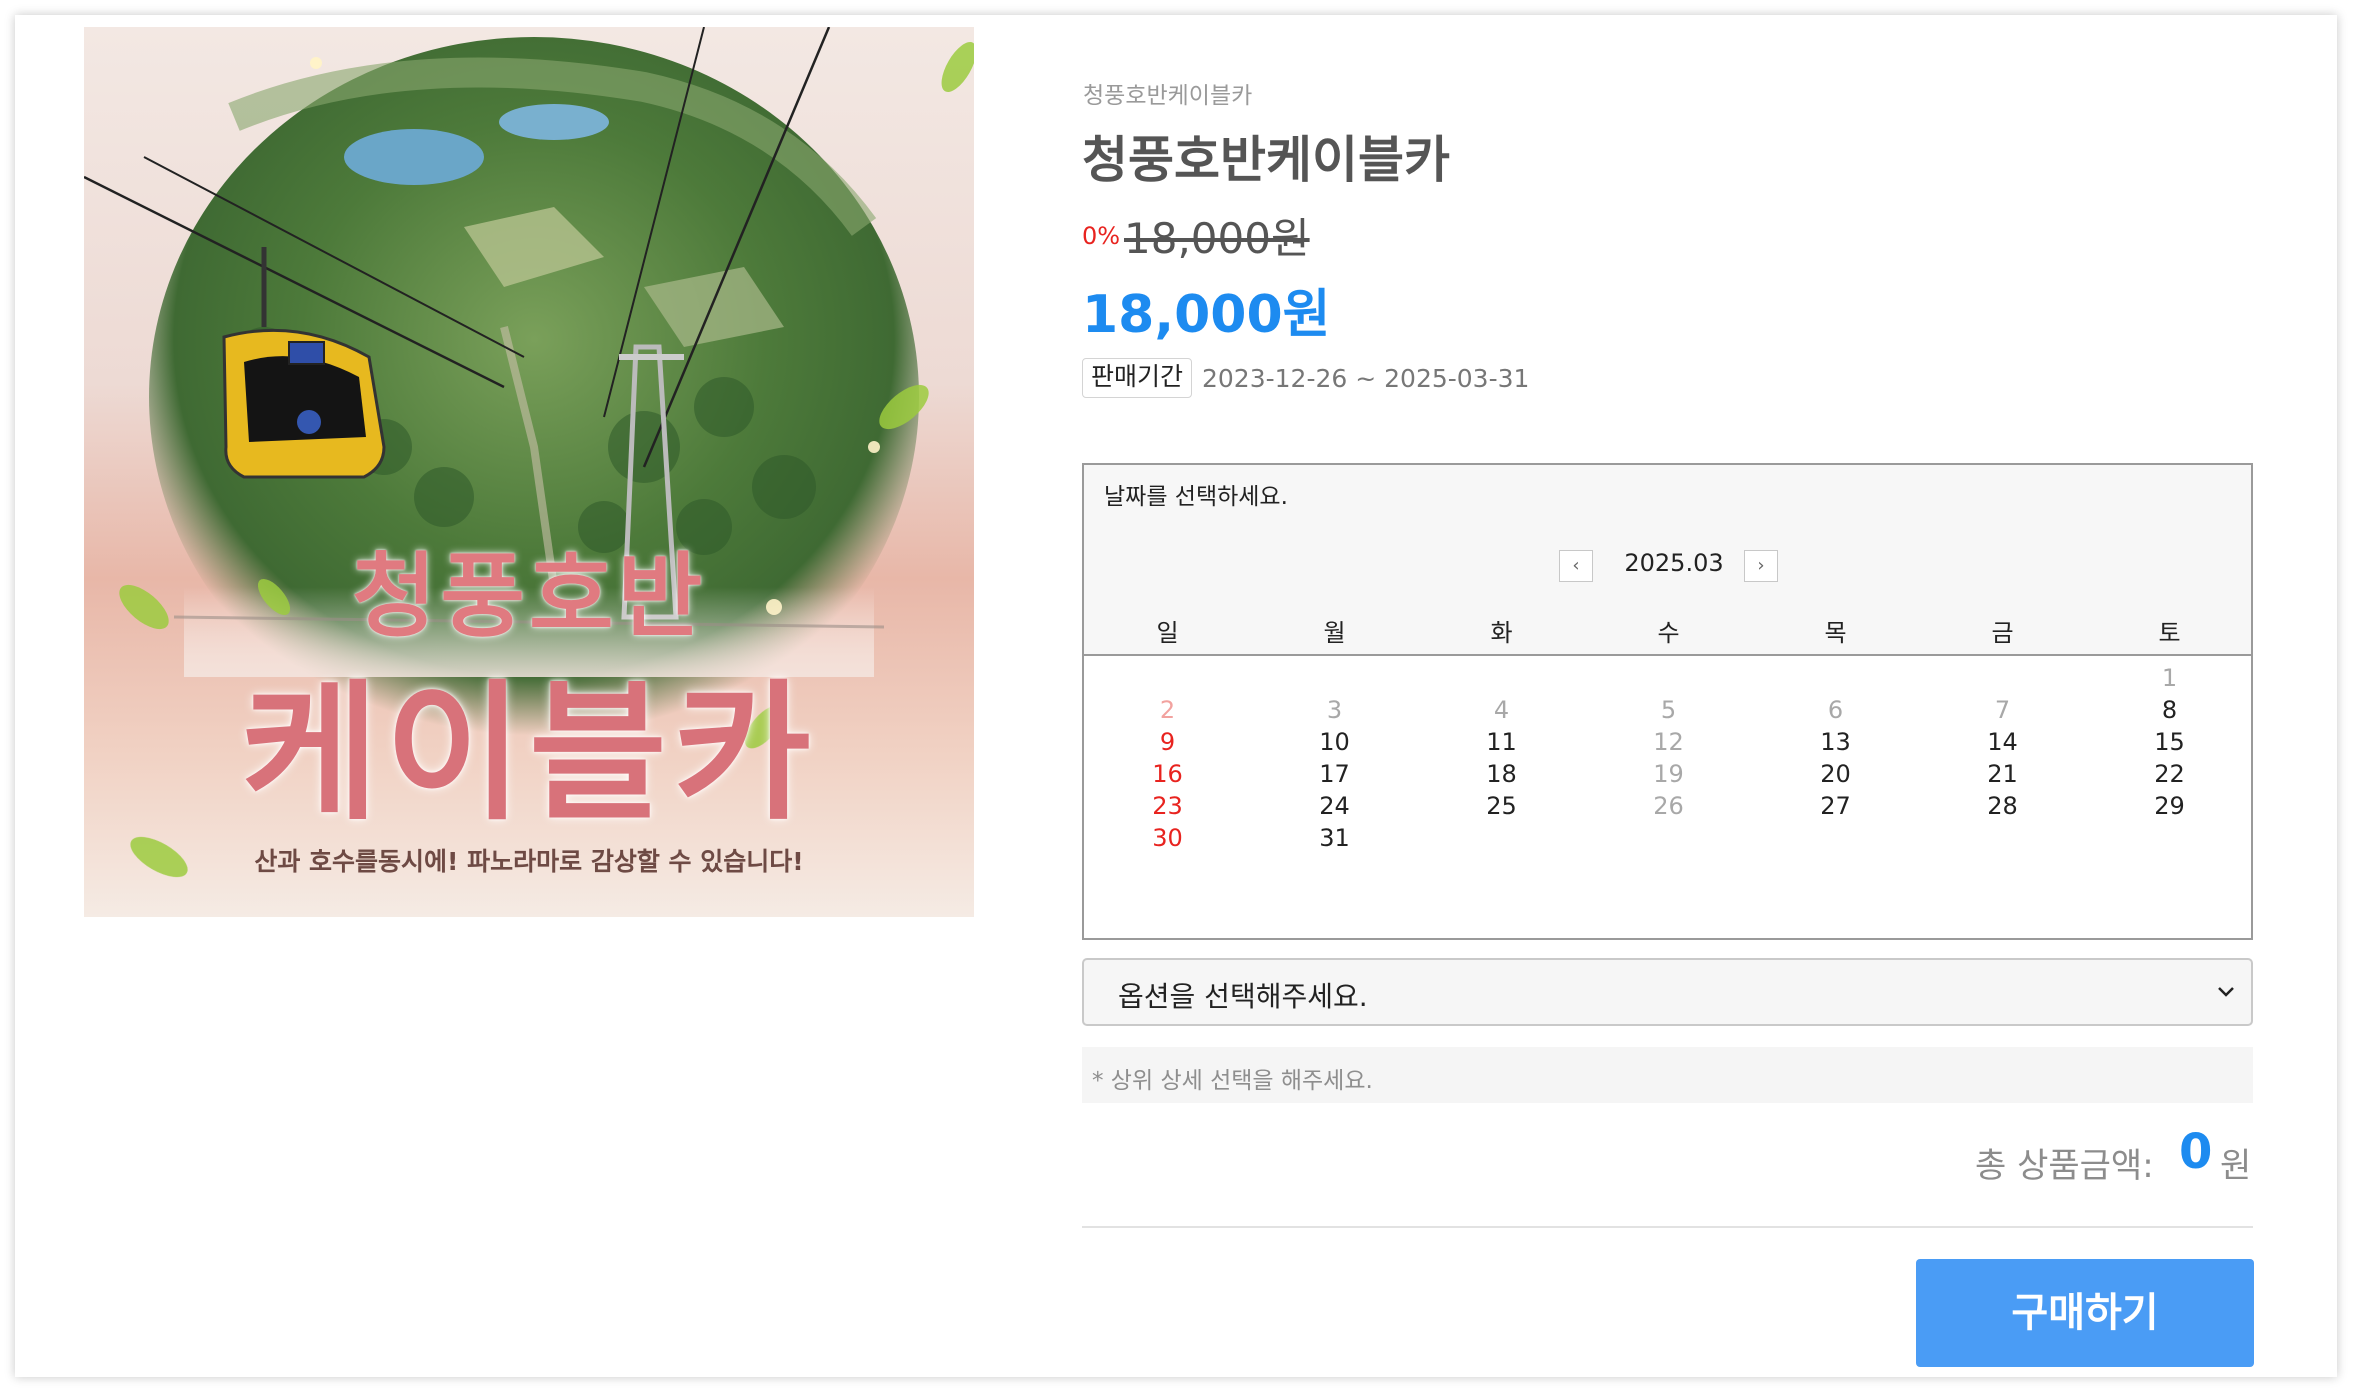  Describe the element at coordinates (1667, 992) in the screenshot. I see `option-select: 옵션을 선택해주세요.` at that location.